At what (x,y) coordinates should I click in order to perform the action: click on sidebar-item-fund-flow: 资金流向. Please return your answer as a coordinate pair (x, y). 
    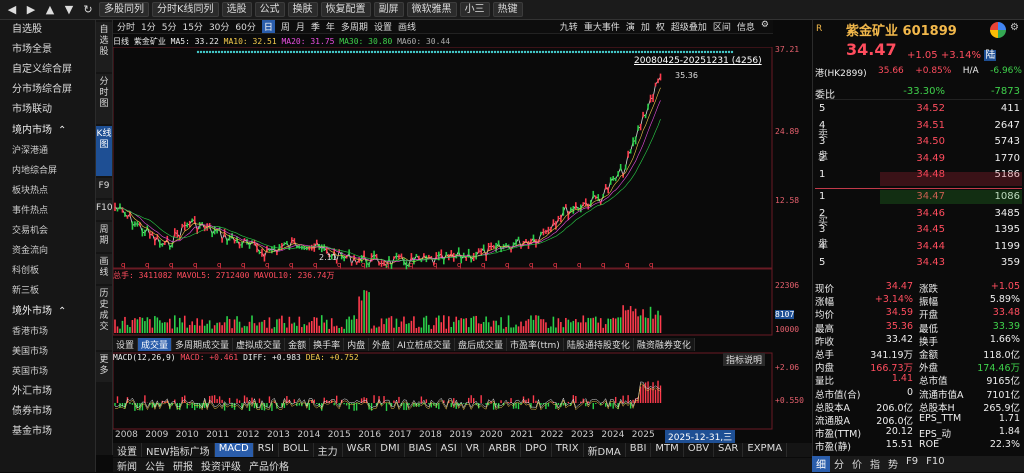
    Looking at the image, I should click on (47, 251).